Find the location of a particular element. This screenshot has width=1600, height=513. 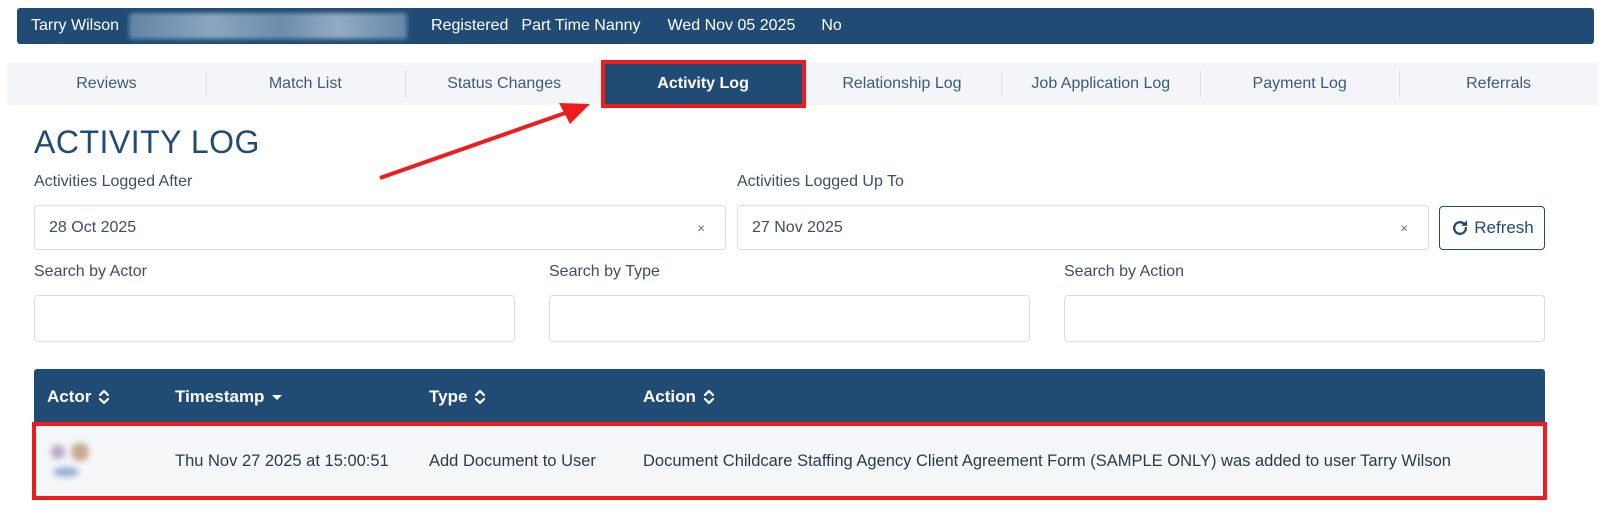

tab-reviews: Reviews is located at coordinates (106, 84).